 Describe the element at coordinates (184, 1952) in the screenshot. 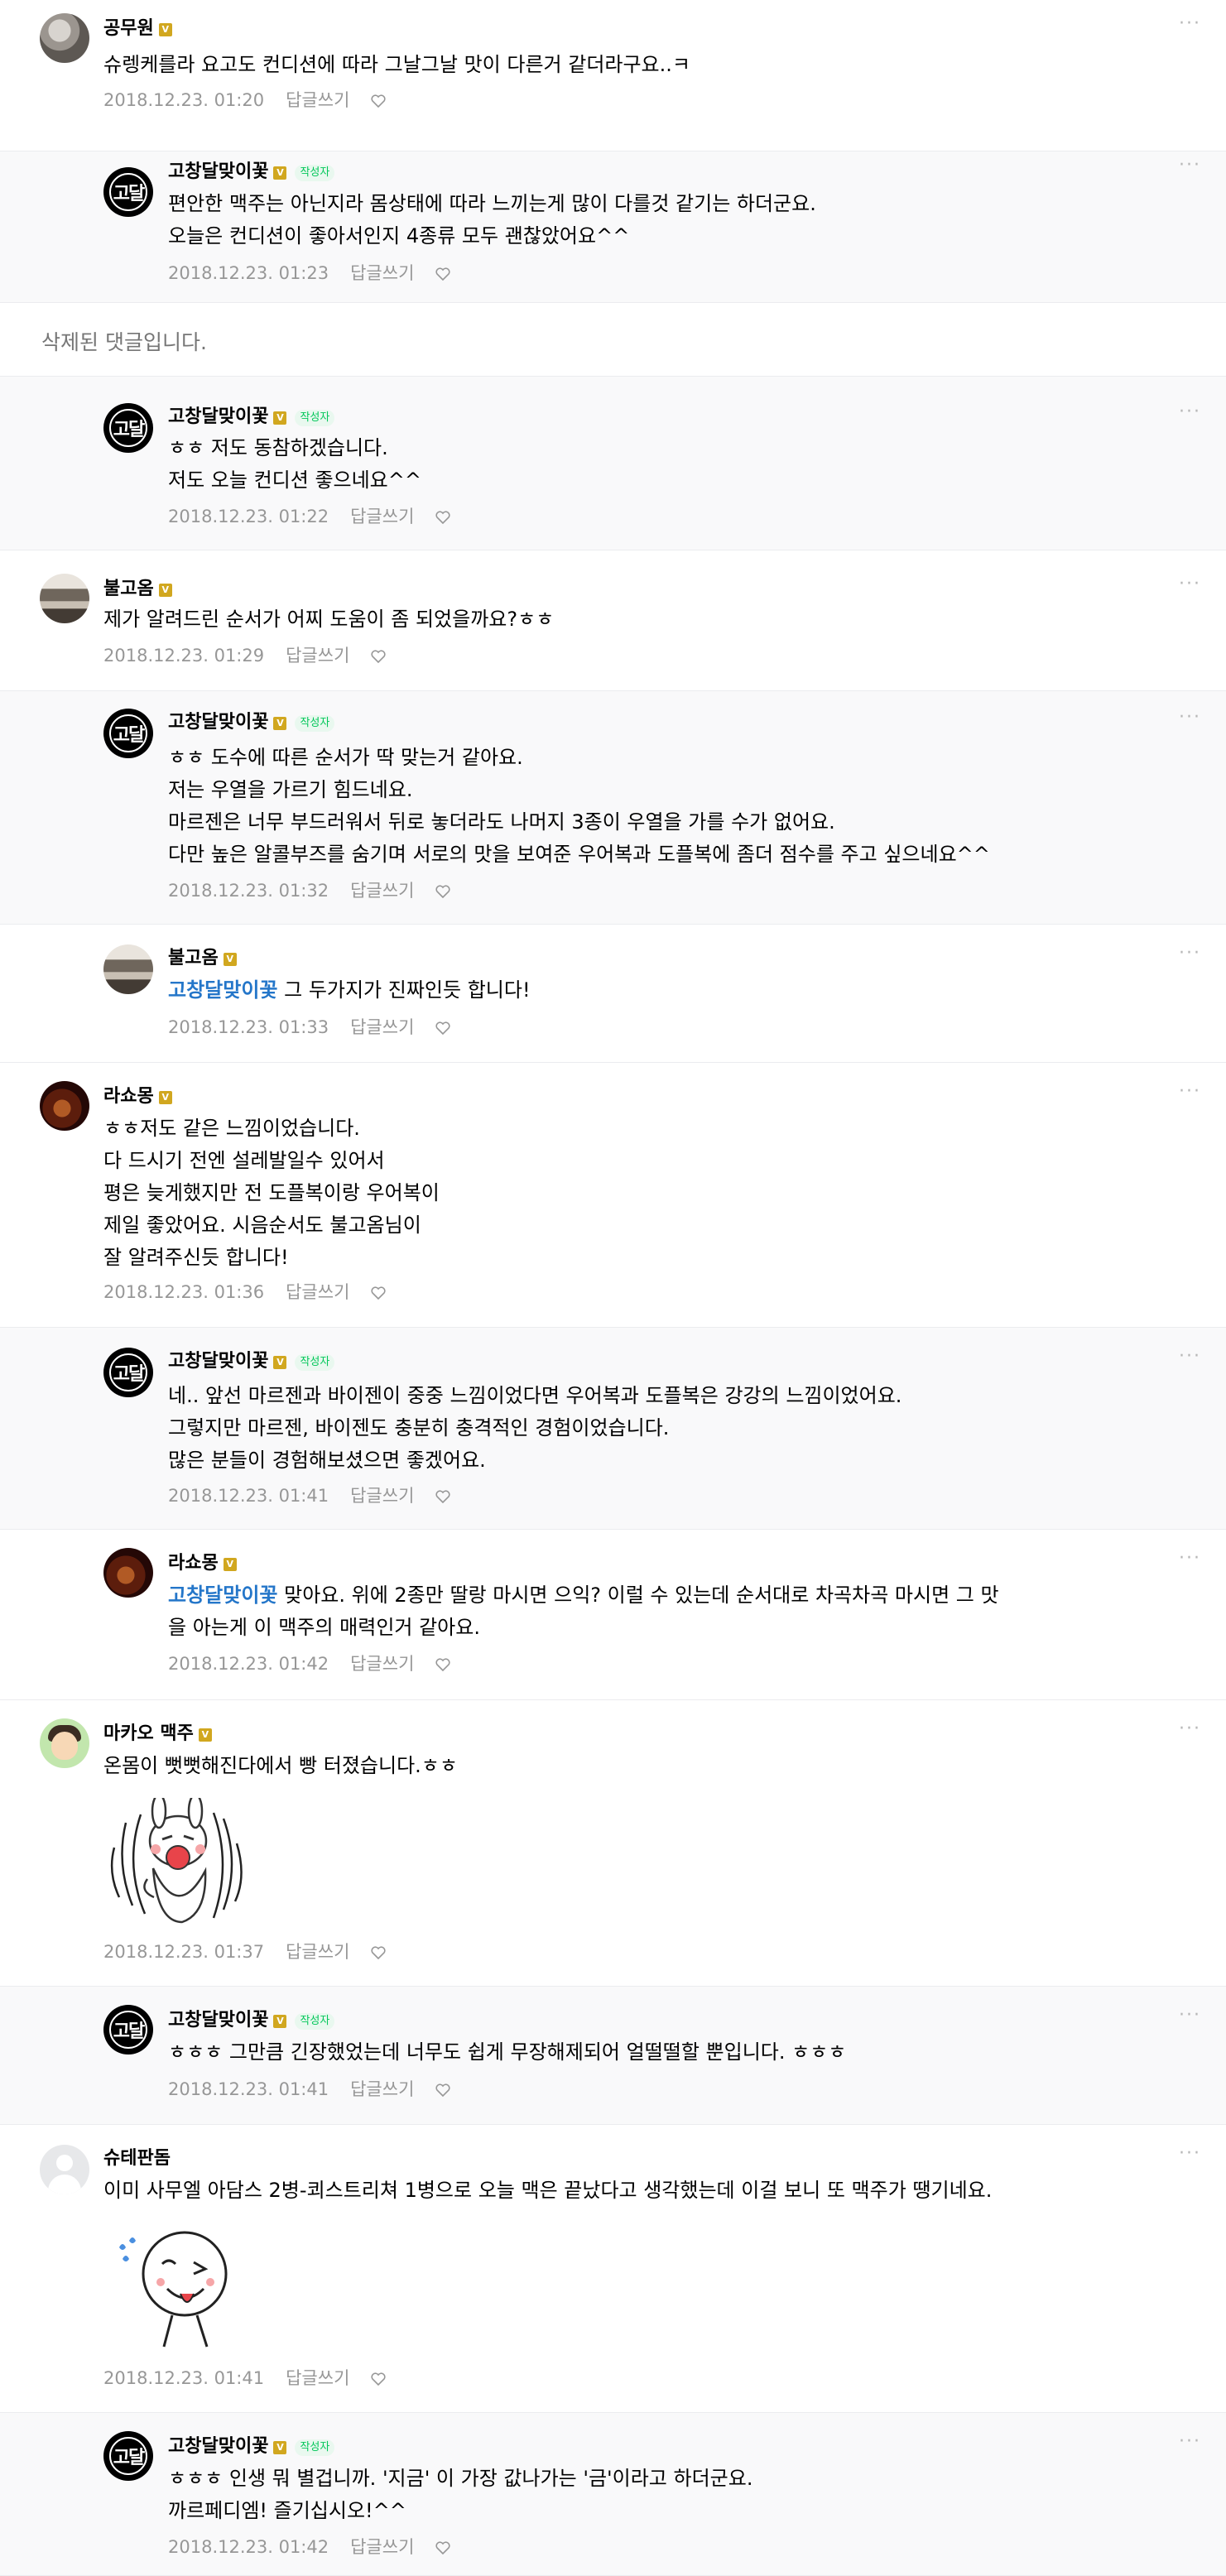

I see `comment-time: 2018.12.23. 01:37` at that location.